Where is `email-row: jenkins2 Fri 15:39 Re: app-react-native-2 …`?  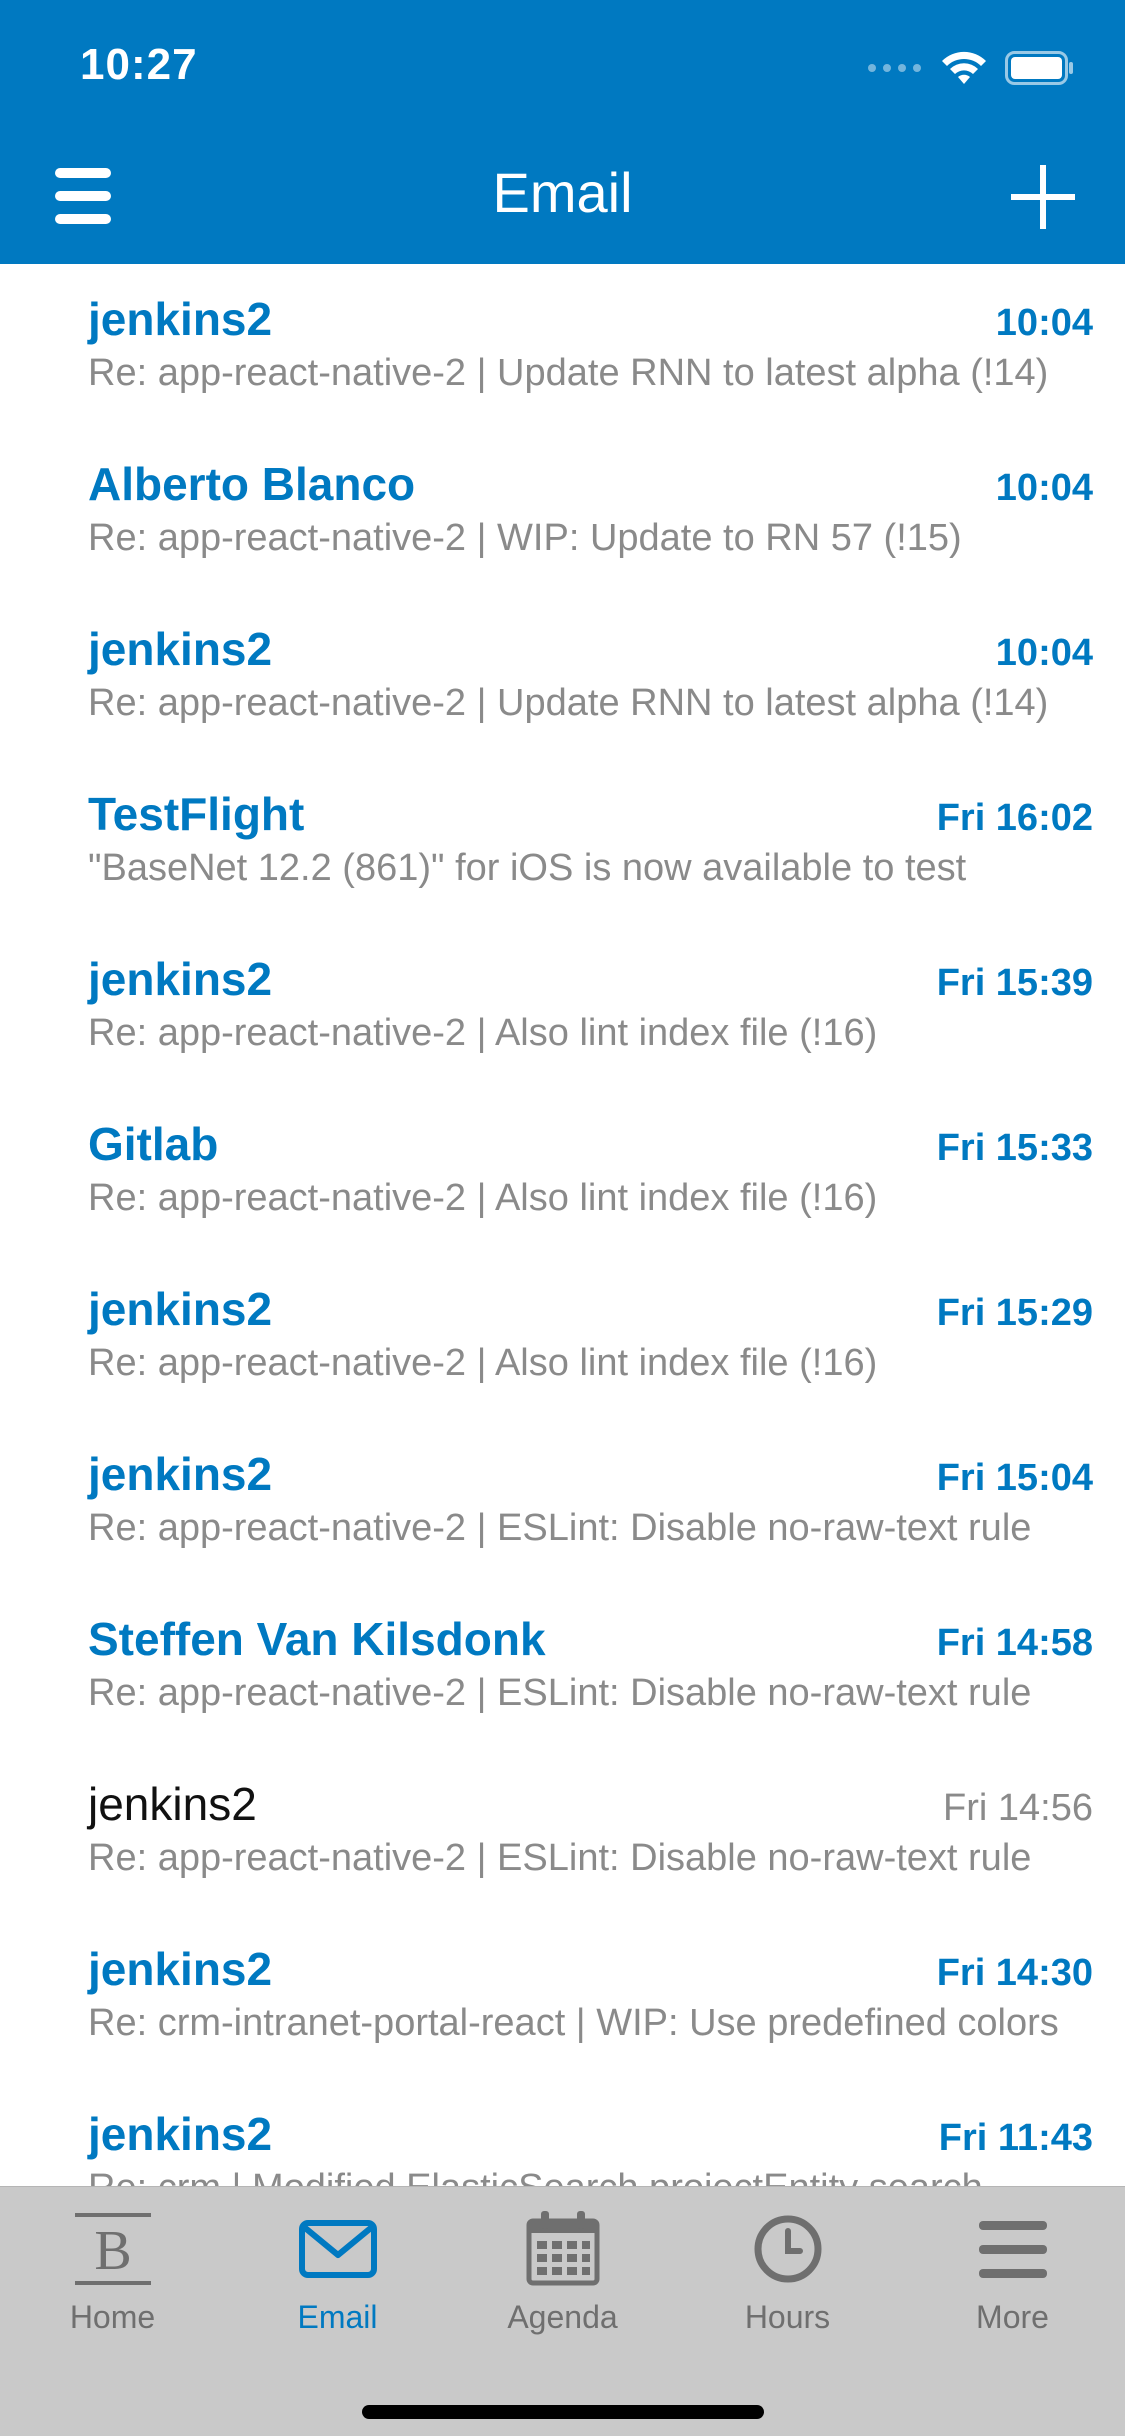
email-row: jenkins2 Fri 15:39 Re: app-react-native-2 … is located at coordinates (562, 1006).